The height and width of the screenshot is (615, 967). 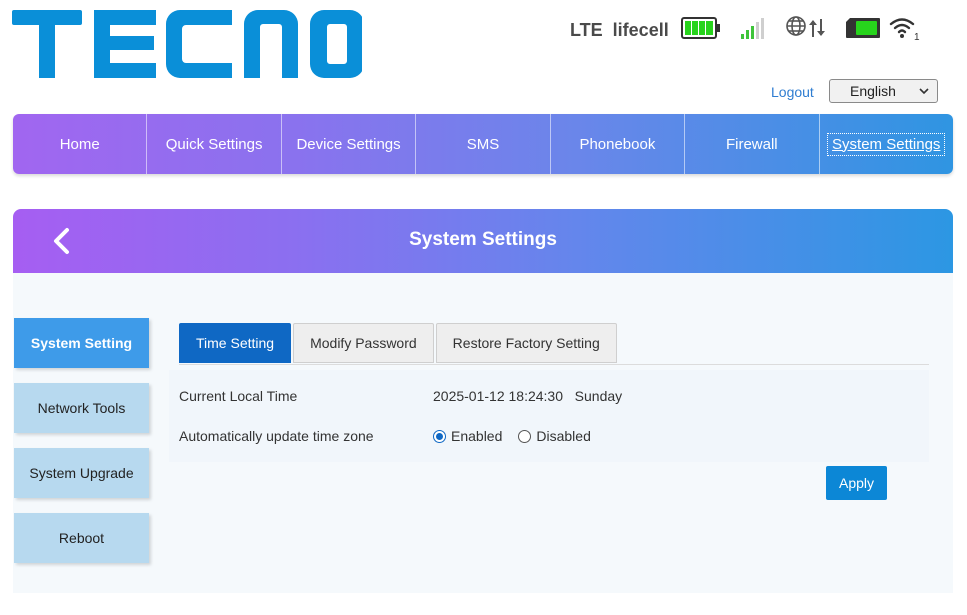 What do you see at coordinates (81, 408) in the screenshot?
I see `side-item-network-tools: Network Tools` at bounding box center [81, 408].